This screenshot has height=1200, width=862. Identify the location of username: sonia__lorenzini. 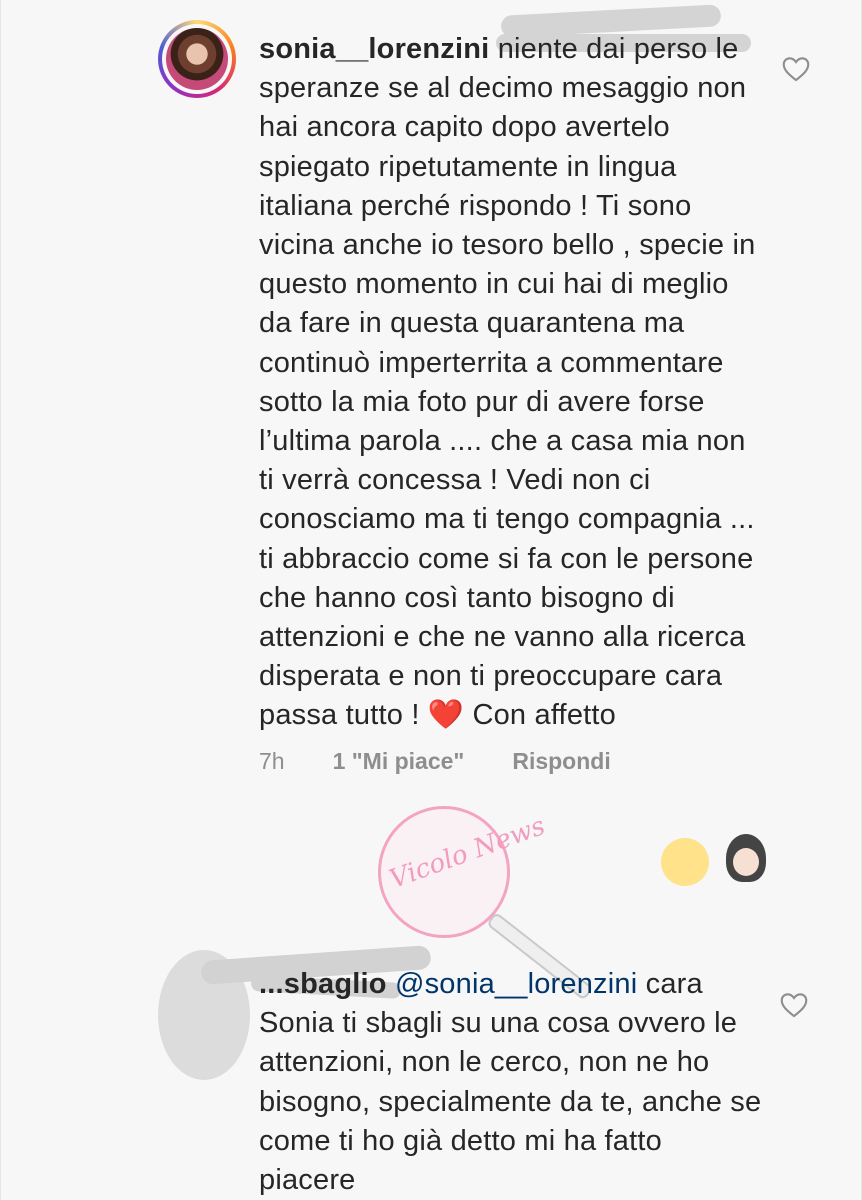
(374, 49).